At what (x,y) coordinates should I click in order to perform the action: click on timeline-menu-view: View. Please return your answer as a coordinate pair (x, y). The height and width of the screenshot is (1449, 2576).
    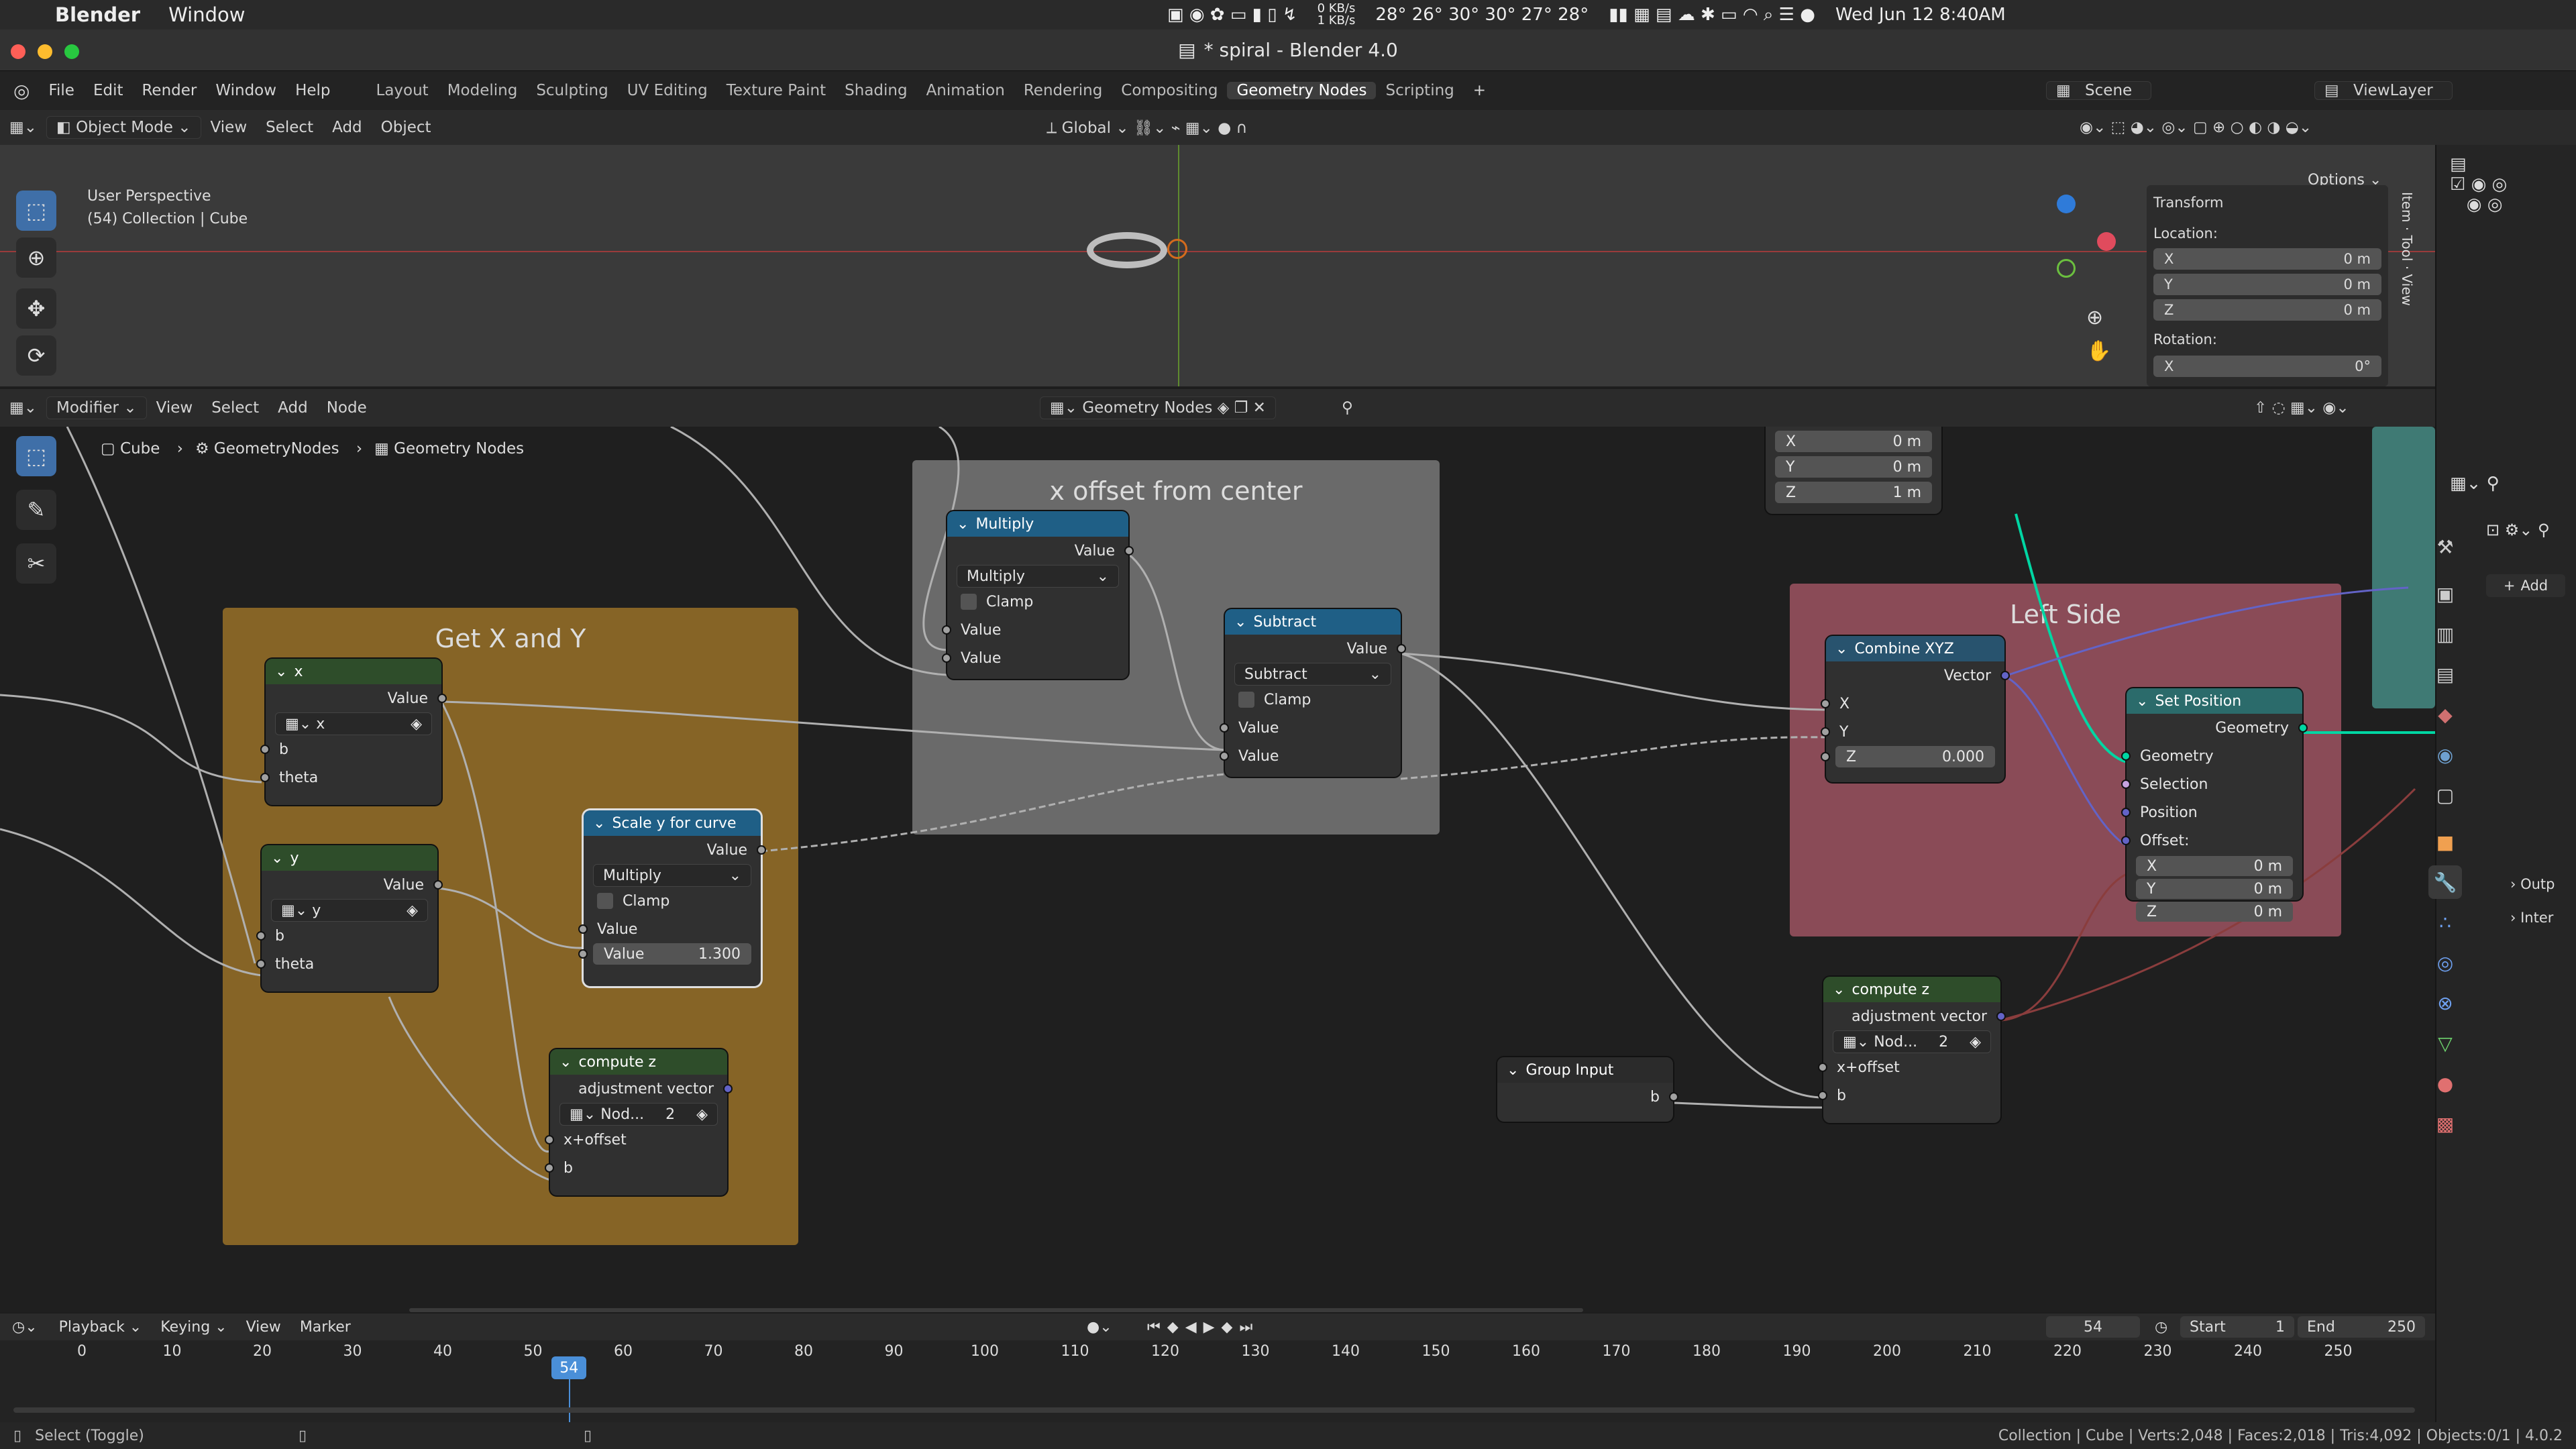
    Looking at the image, I should click on (263, 1327).